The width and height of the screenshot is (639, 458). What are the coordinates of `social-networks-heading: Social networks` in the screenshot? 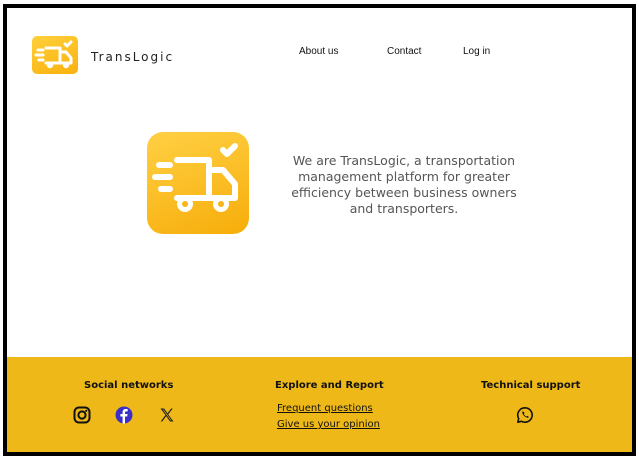 It's located at (129, 385).